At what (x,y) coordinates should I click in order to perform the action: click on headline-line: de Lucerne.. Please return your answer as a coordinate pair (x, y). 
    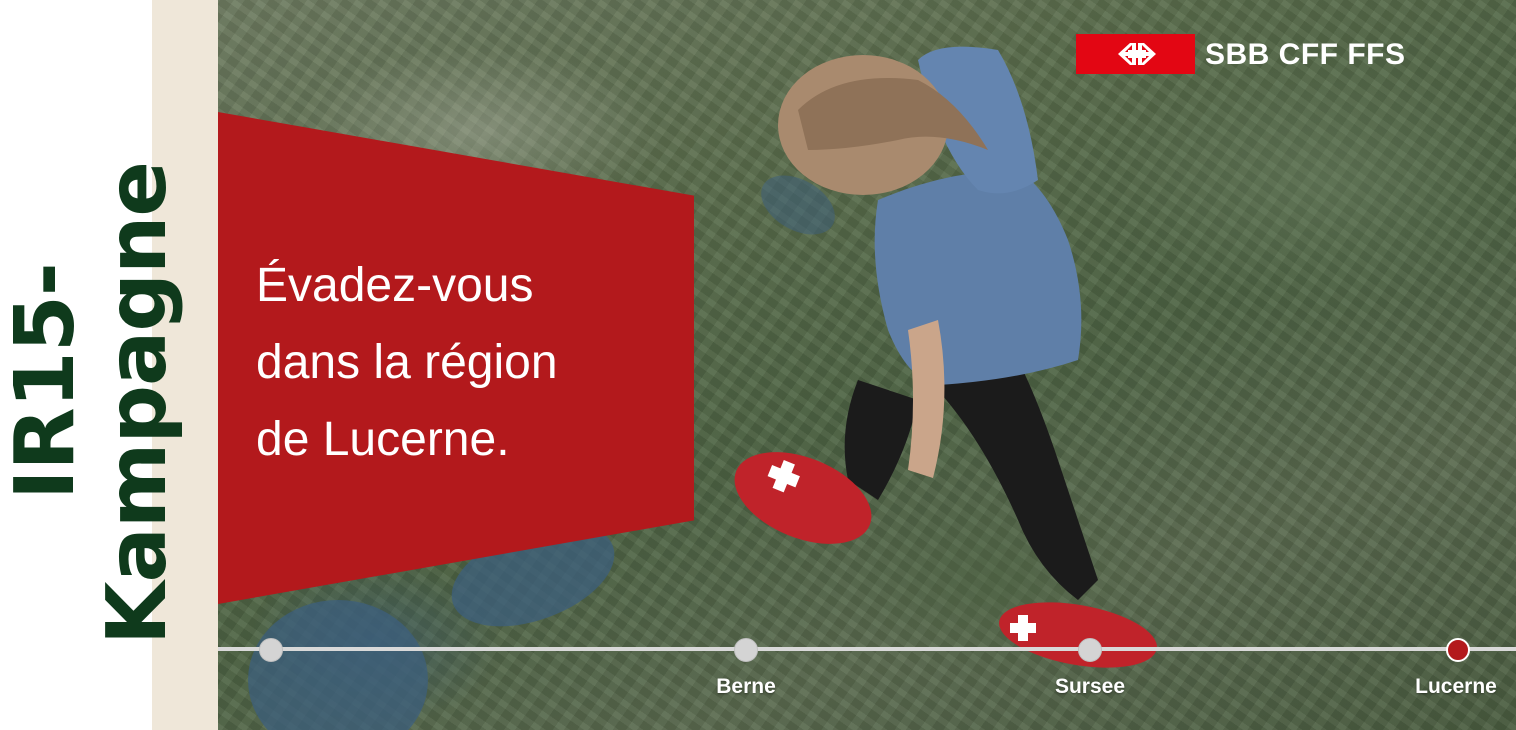
    Looking at the image, I should click on (383, 439).